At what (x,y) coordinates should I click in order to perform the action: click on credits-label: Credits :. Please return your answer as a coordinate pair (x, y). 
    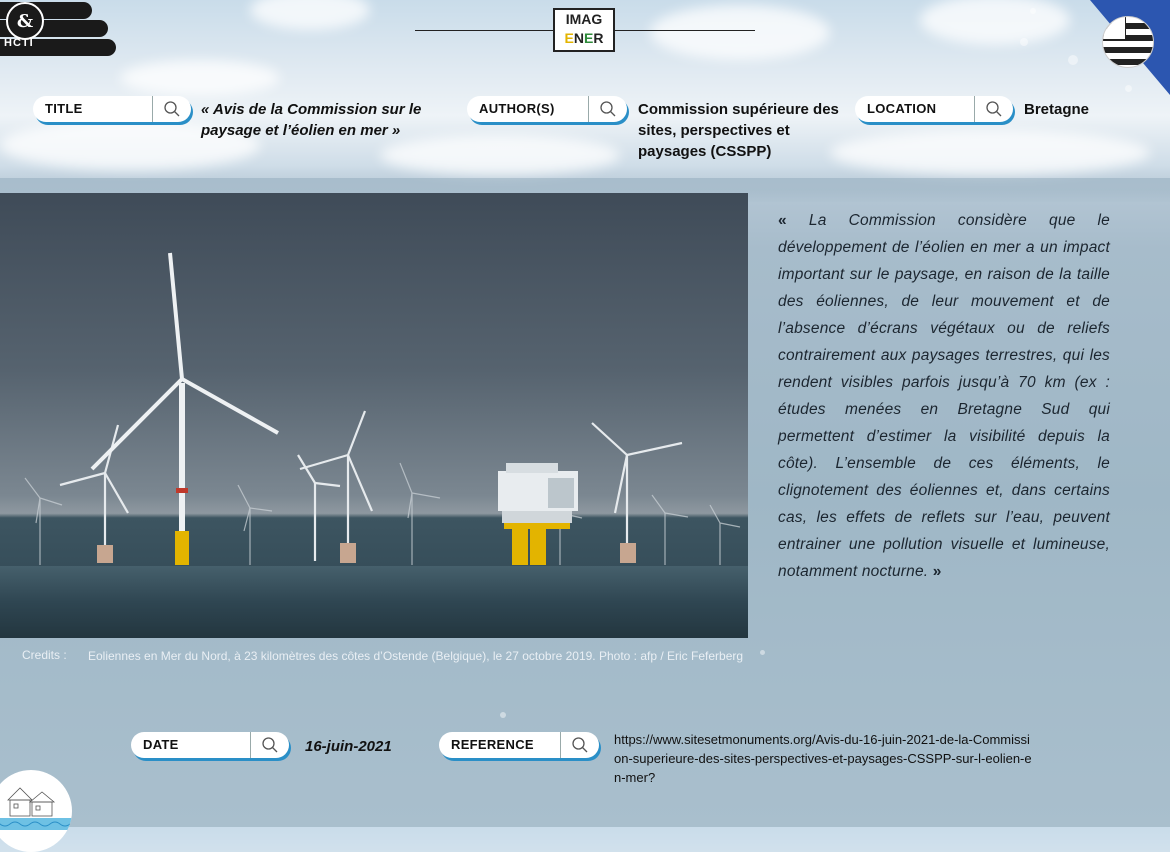
    Looking at the image, I should click on (44, 655).